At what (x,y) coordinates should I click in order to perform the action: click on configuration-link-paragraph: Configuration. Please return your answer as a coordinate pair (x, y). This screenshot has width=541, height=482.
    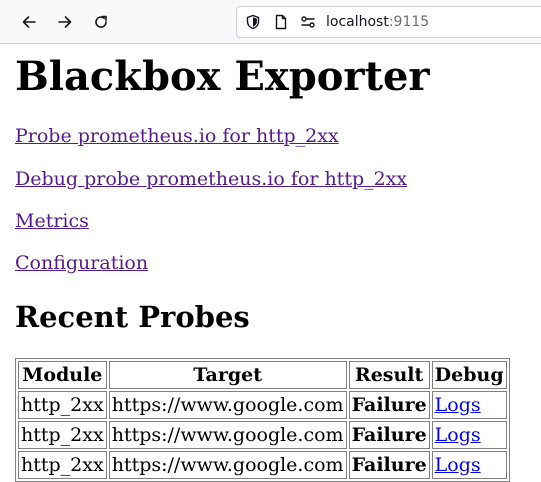
    Looking at the image, I should click on (81, 263).